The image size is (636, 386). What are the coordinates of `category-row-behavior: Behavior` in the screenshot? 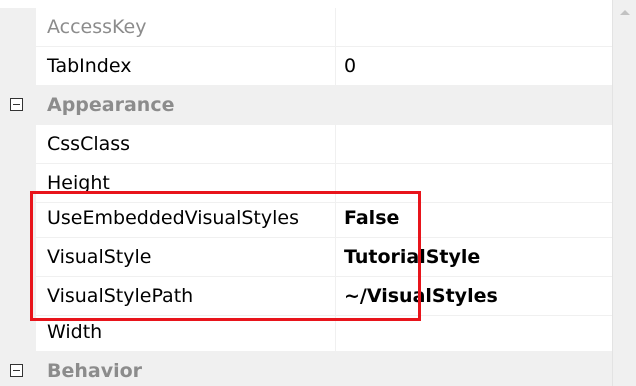 It's located at (306, 369).